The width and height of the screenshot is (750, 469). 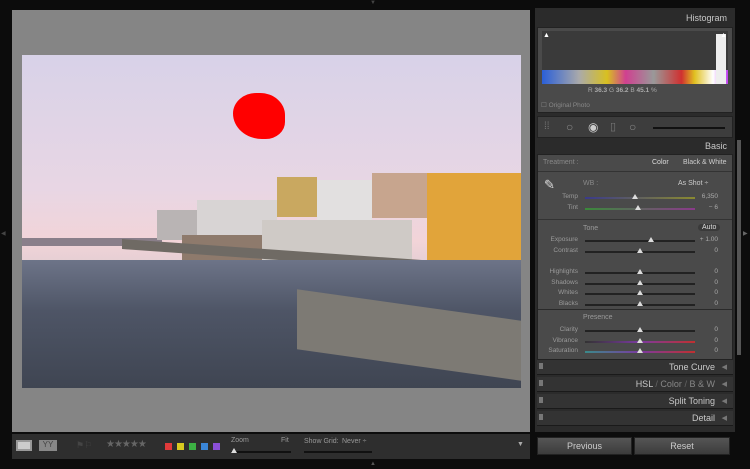 I want to click on hsl-tab: HSL, so click(x=644, y=384).